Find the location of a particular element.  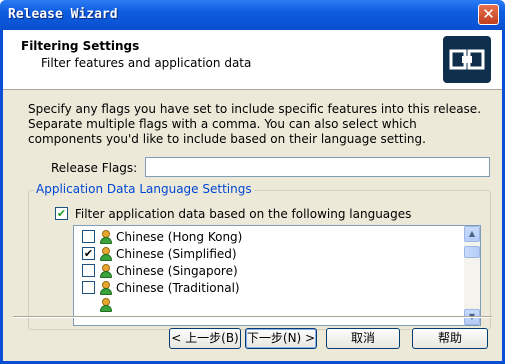

page-subtitle: Filter features and application data is located at coordinates (146, 63).